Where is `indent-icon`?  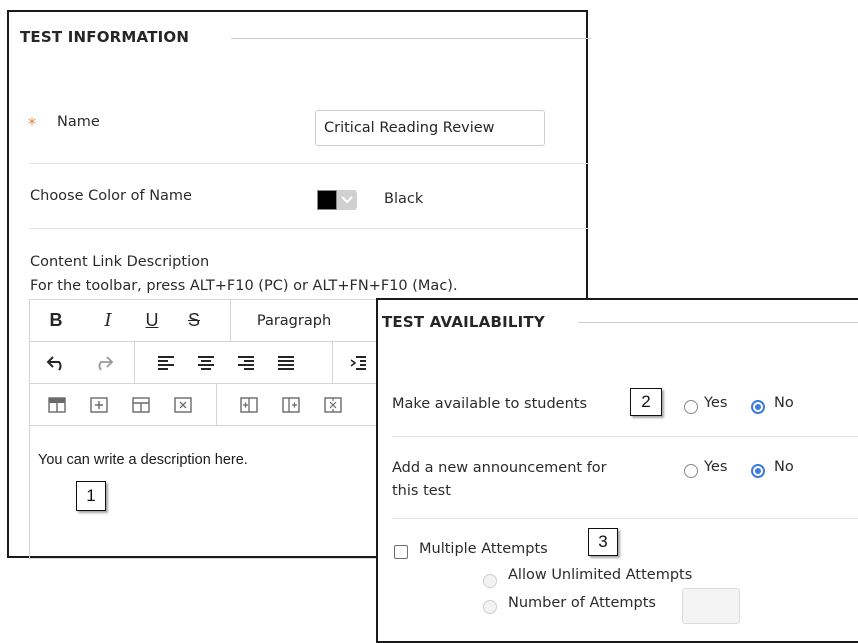
indent-icon is located at coordinates (358, 362).